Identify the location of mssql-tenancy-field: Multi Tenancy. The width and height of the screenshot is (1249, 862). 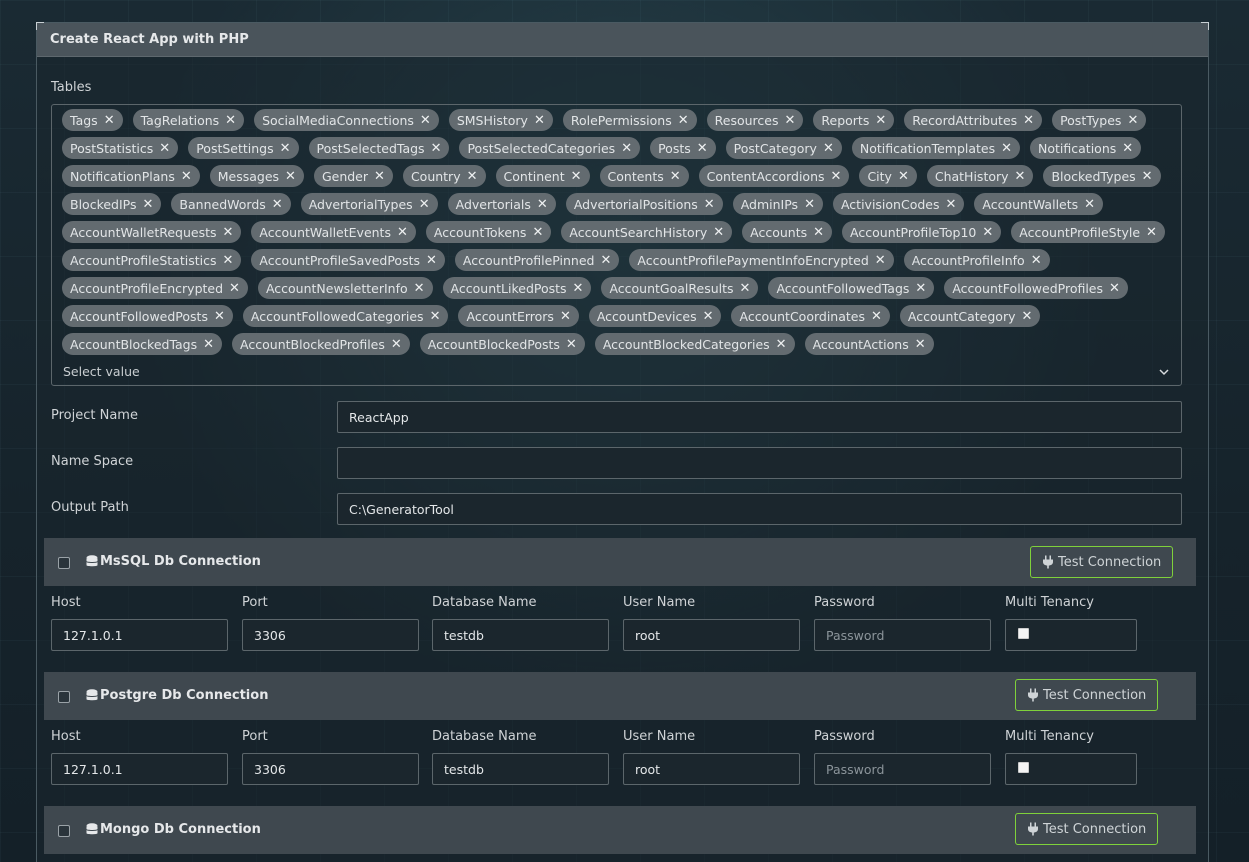
(1071, 623).